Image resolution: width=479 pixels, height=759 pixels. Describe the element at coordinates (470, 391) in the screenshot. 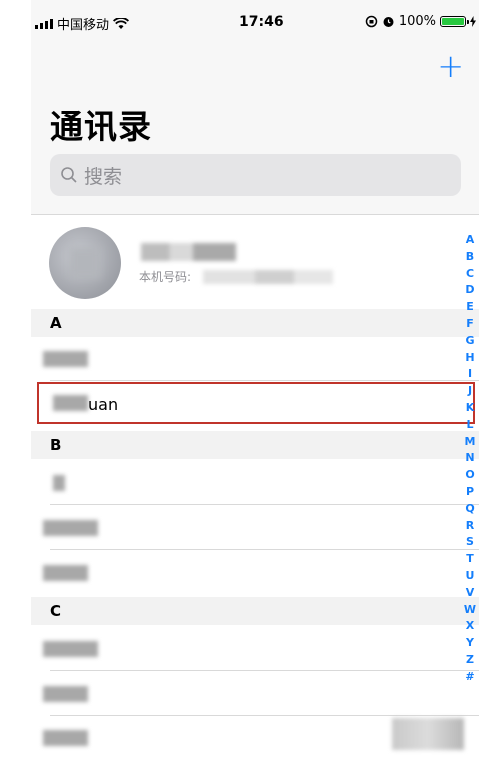

I see `index-letter-j: J` at that location.